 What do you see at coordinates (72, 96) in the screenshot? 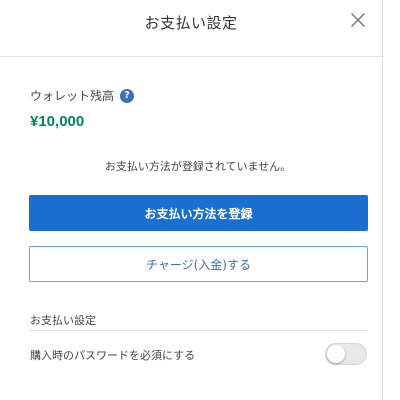
I see `wallet-balance-label: ウォレット残高` at bounding box center [72, 96].